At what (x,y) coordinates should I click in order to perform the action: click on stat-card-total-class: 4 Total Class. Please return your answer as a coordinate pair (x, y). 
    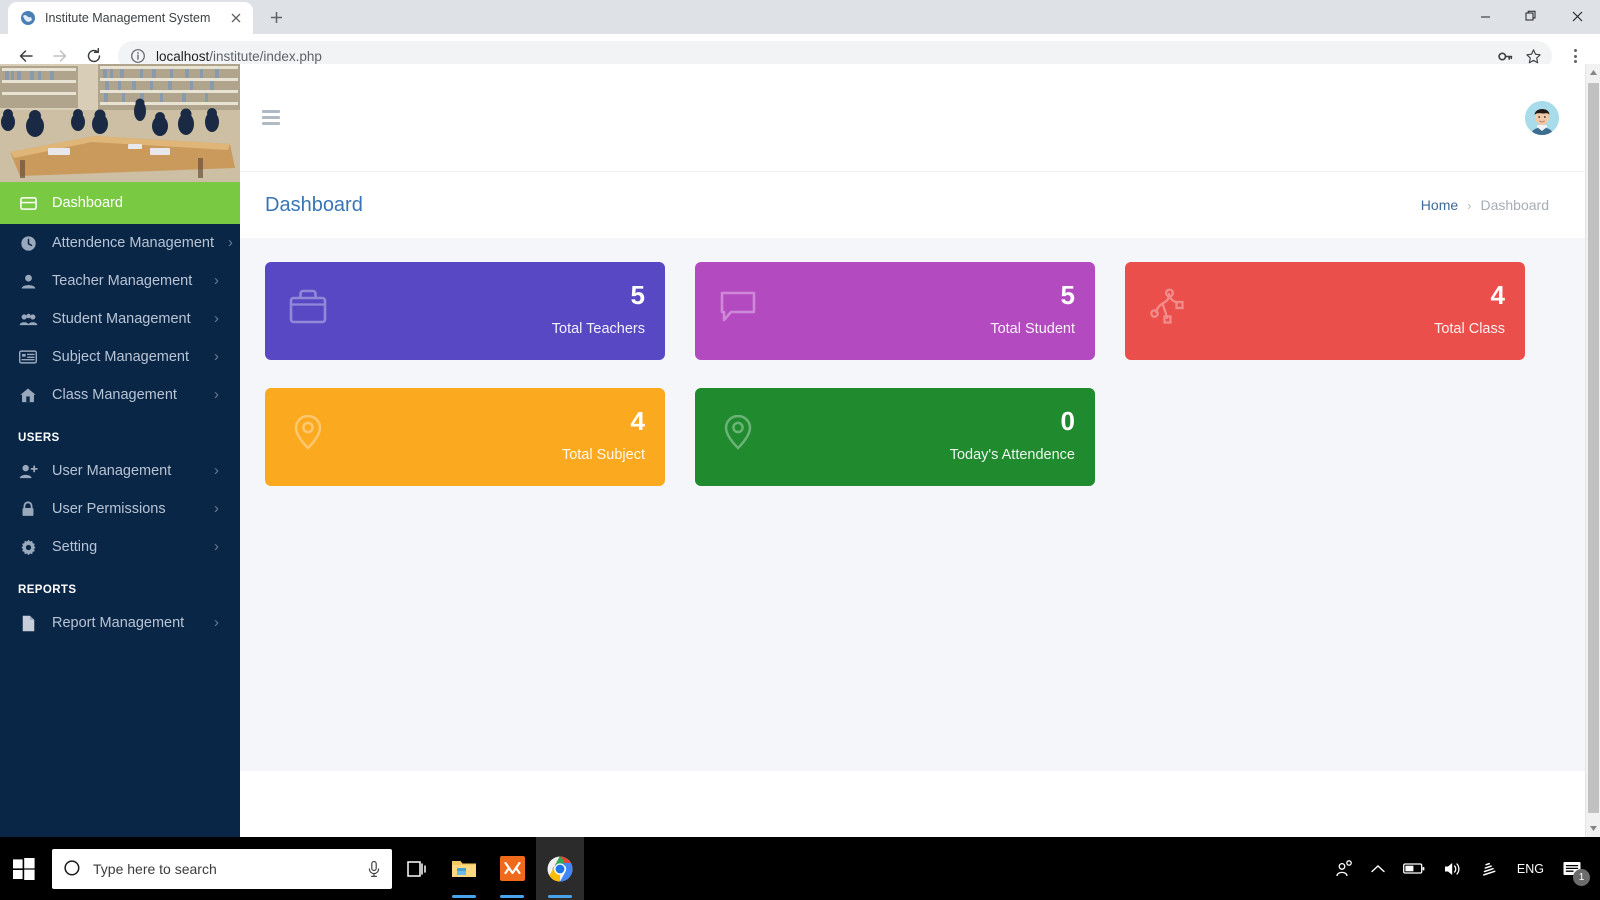
    Looking at the image, I should click on (1325, 311).